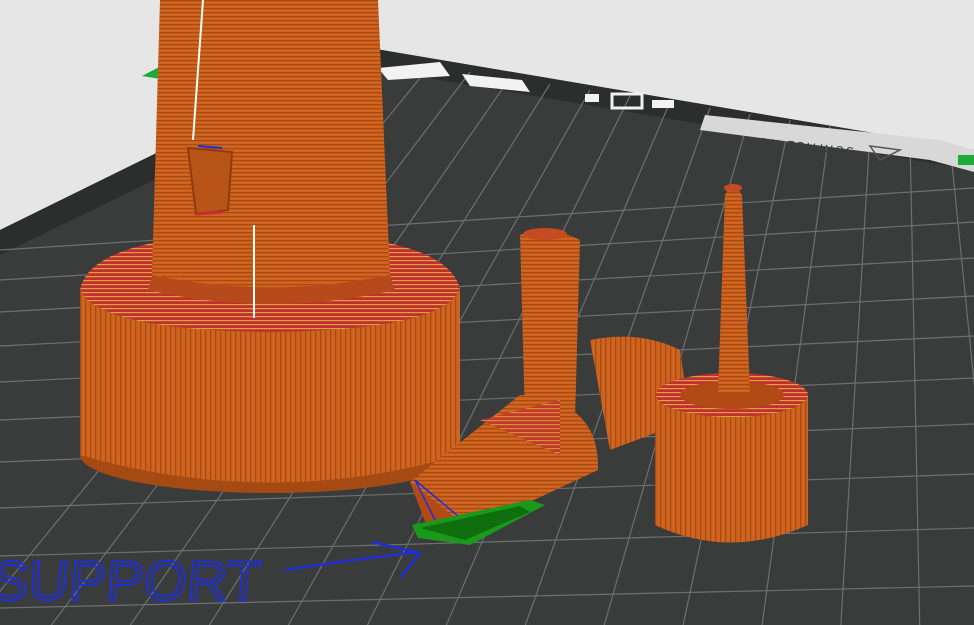 Image resolution: width=974 pixels, height=625 pixels. Describe the element at coordinates (966, 160) in the screenshot. I see `corner-marker` at that location.